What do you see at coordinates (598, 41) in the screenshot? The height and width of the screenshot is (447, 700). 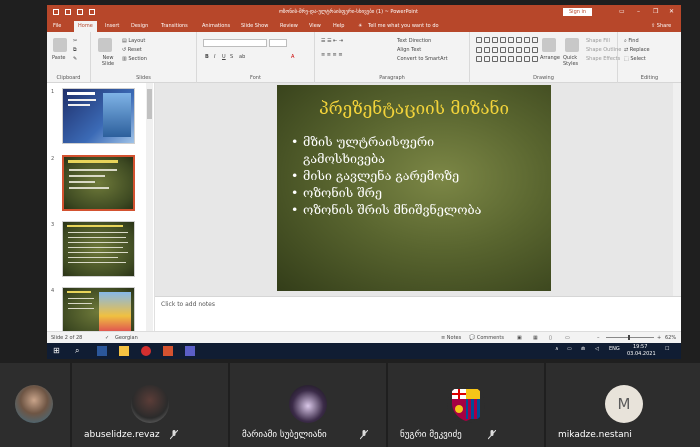 I see `shape-fill-button: Shape Fill` at bounding box center [598, 41].